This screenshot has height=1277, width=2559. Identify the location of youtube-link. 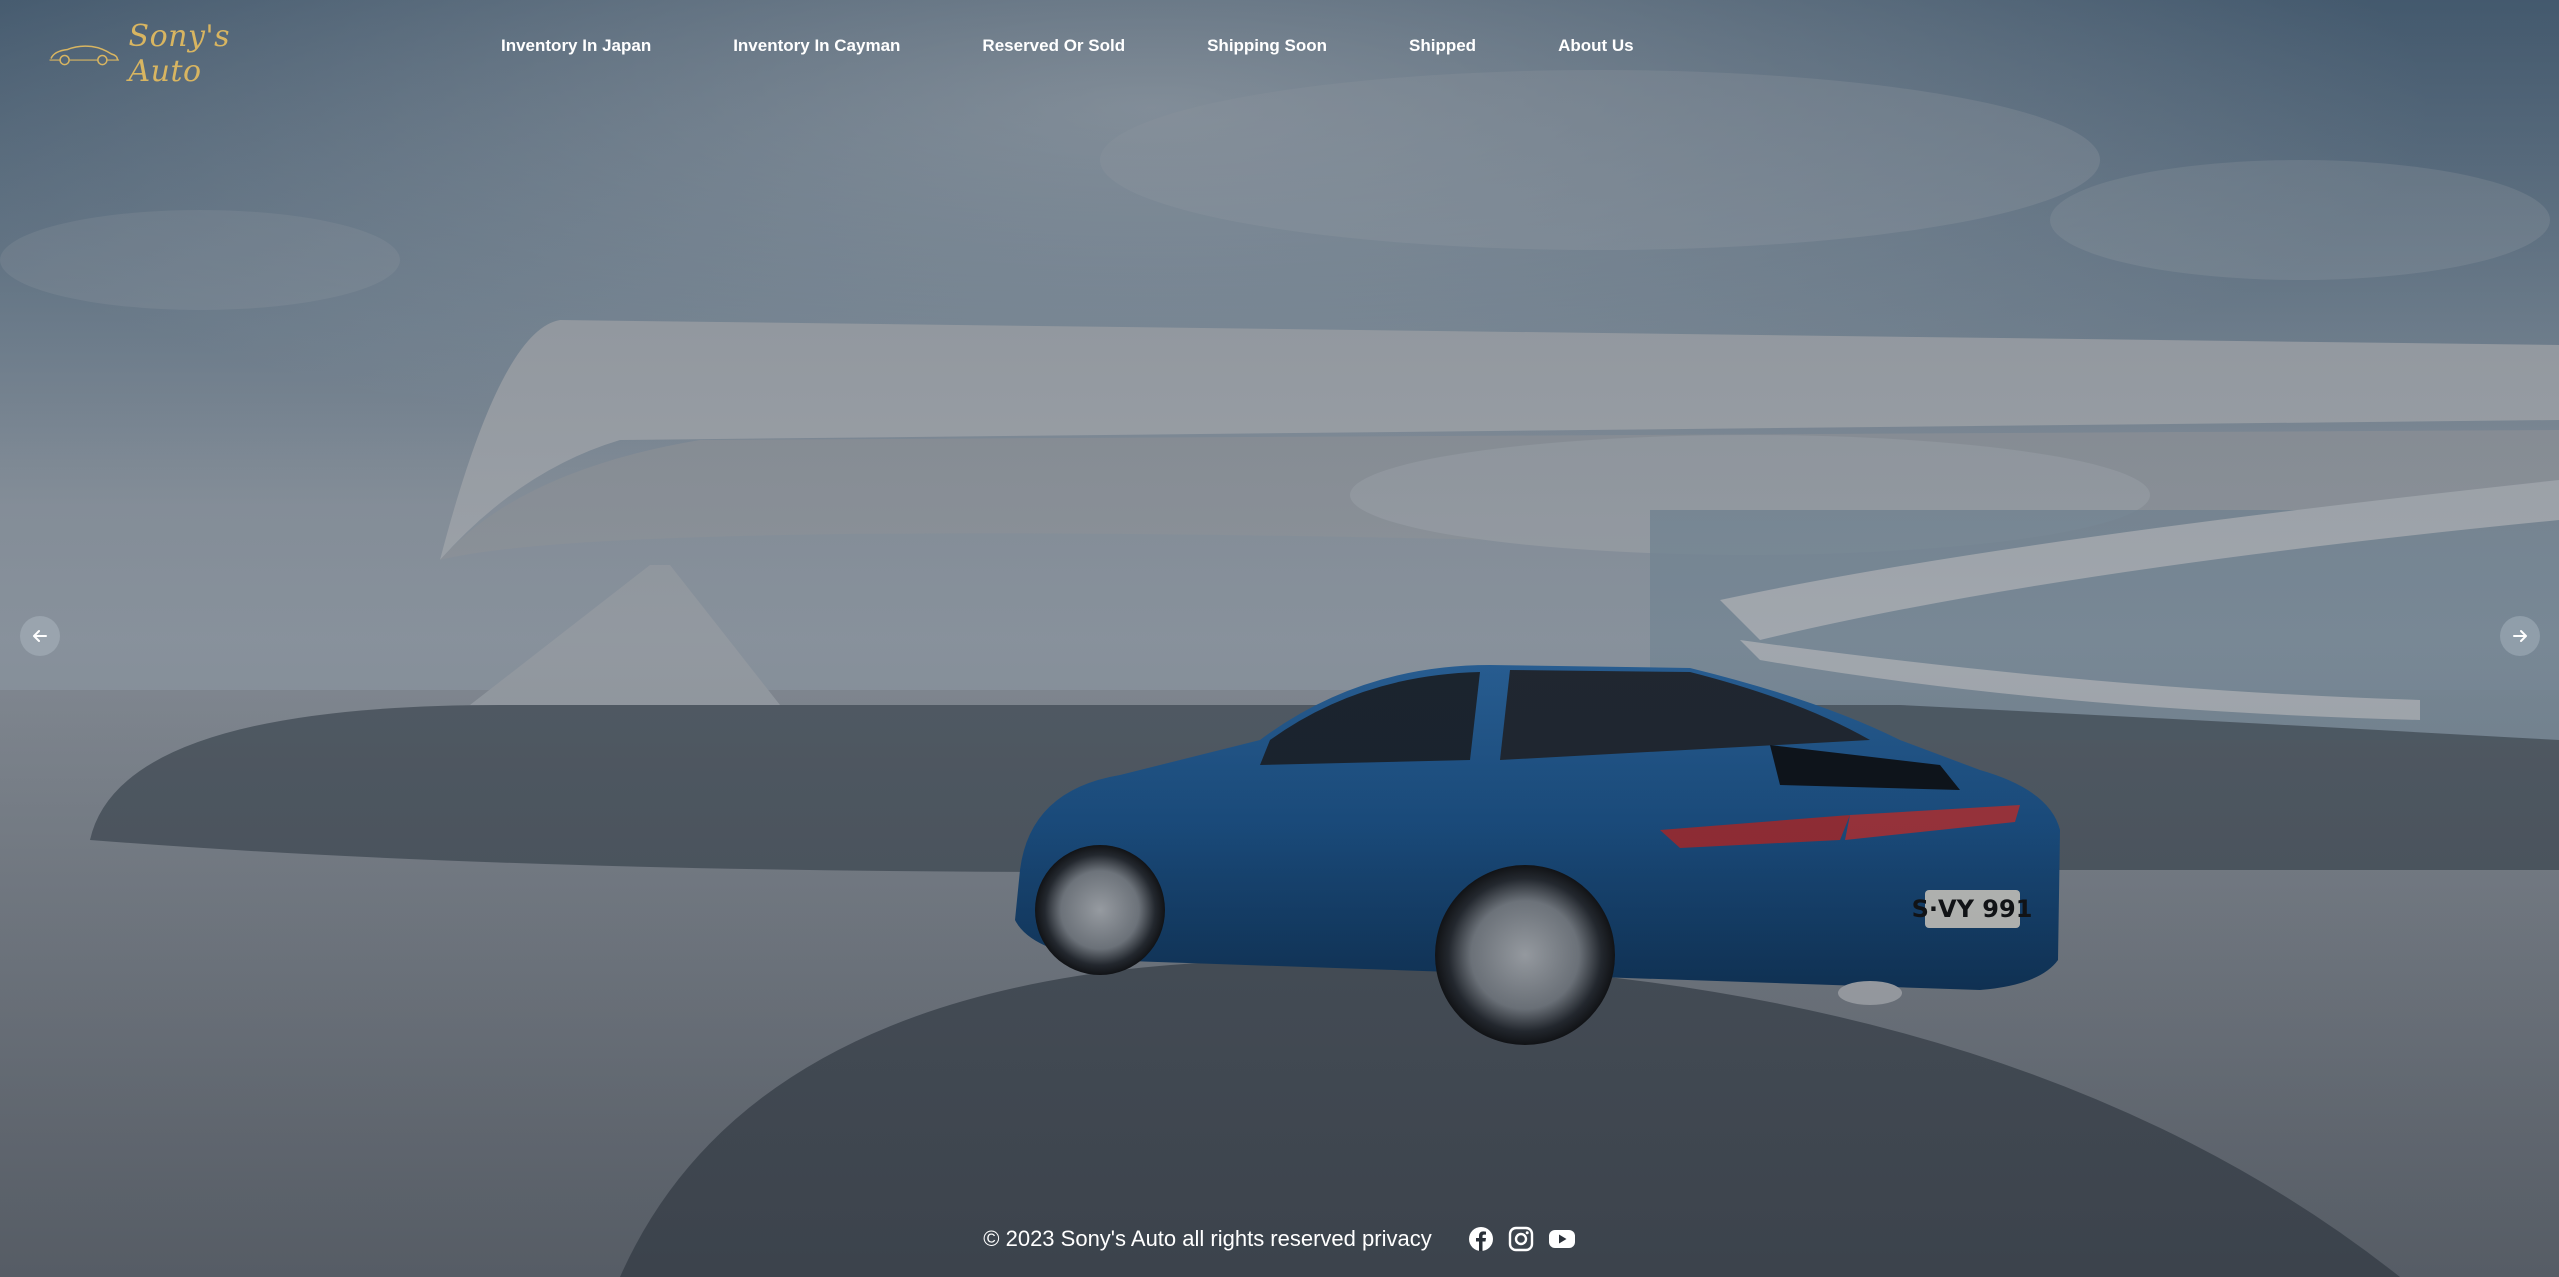
(1562, 1239).